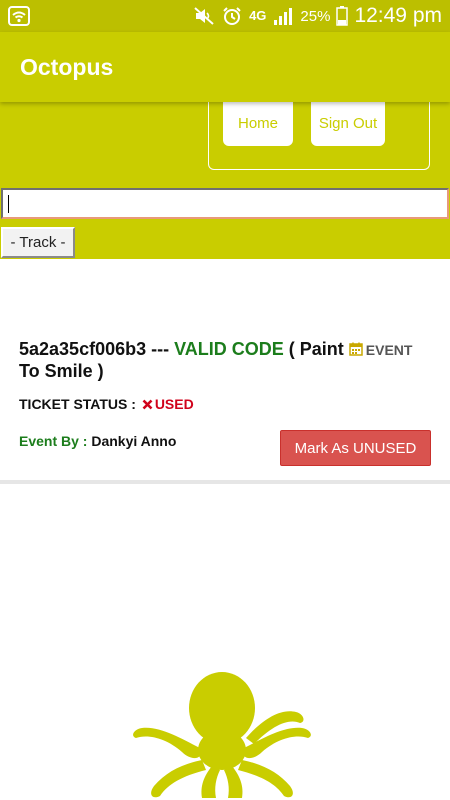 The image size is (450, 800). Describe the element at coordinates (147, 404) in the screenshot. I see `close-icon` at that location.